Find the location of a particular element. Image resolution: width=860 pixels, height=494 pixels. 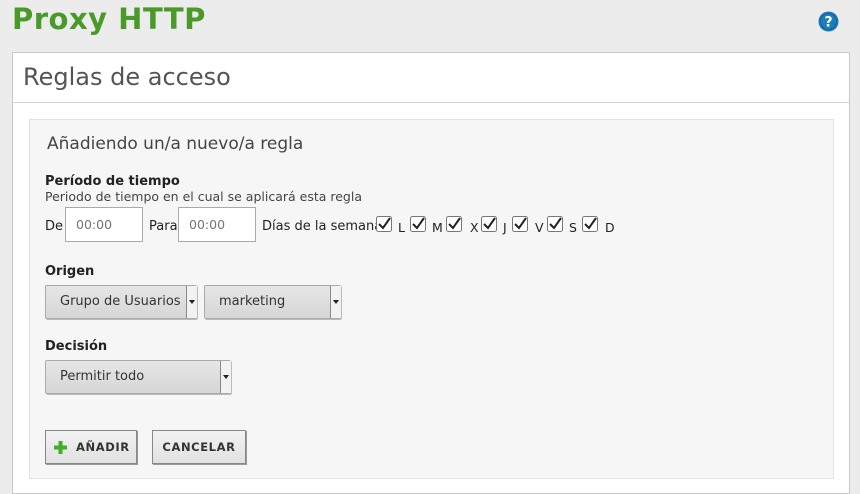

day-label-m: M is located at coordinates (437, 227).